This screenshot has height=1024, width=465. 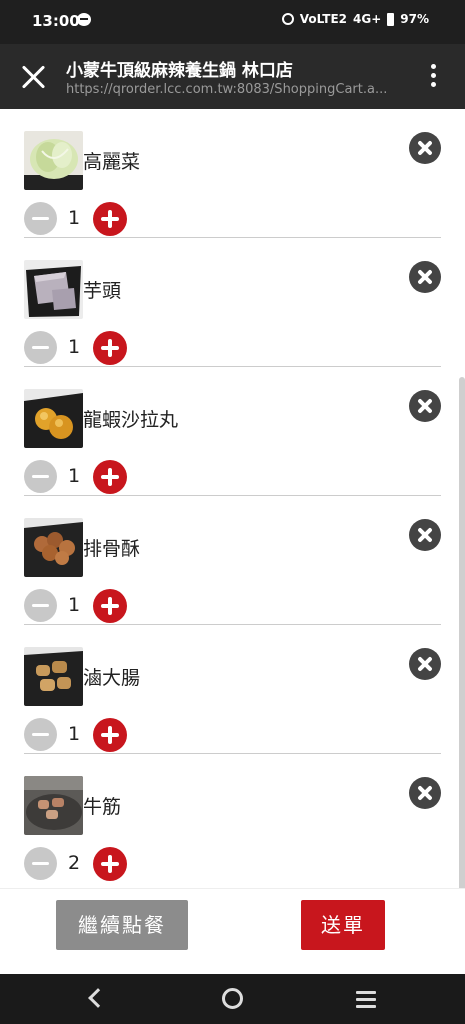 I want to click on taro-photo, so click(x=53, y=289).